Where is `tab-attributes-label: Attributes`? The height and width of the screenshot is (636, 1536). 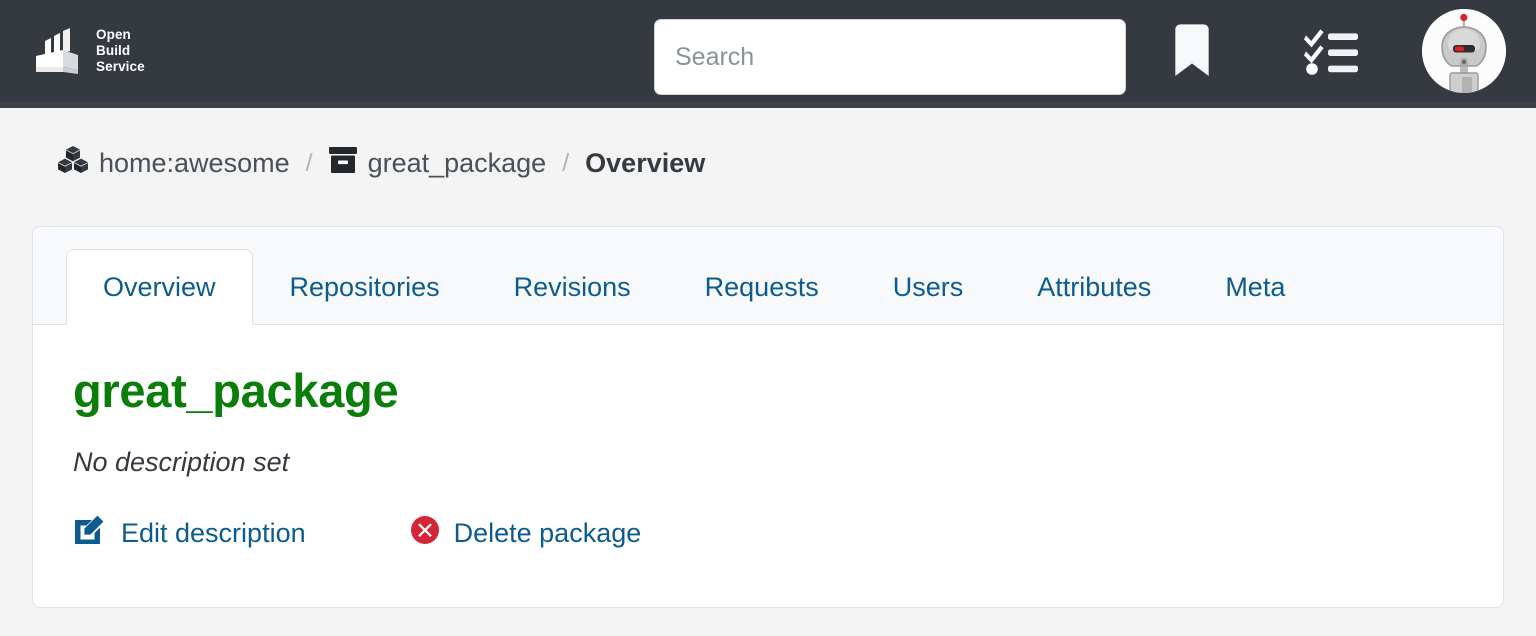 tab-attributes-label: Attributes is located at coordinates (1094, 286).